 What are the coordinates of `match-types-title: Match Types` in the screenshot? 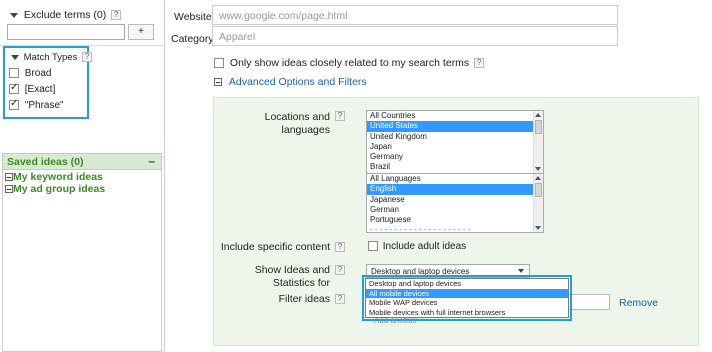 It's located at (50, 57).